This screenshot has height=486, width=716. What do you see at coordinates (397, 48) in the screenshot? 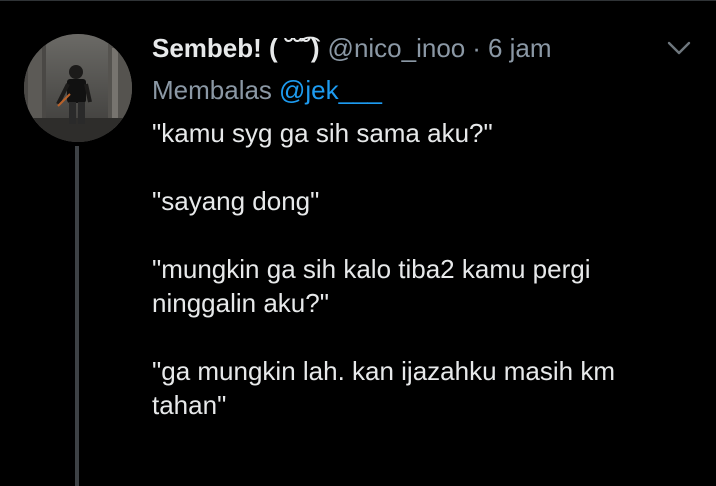
I see `user-handle: @nico_inoo` at bounding box center [397, 48].